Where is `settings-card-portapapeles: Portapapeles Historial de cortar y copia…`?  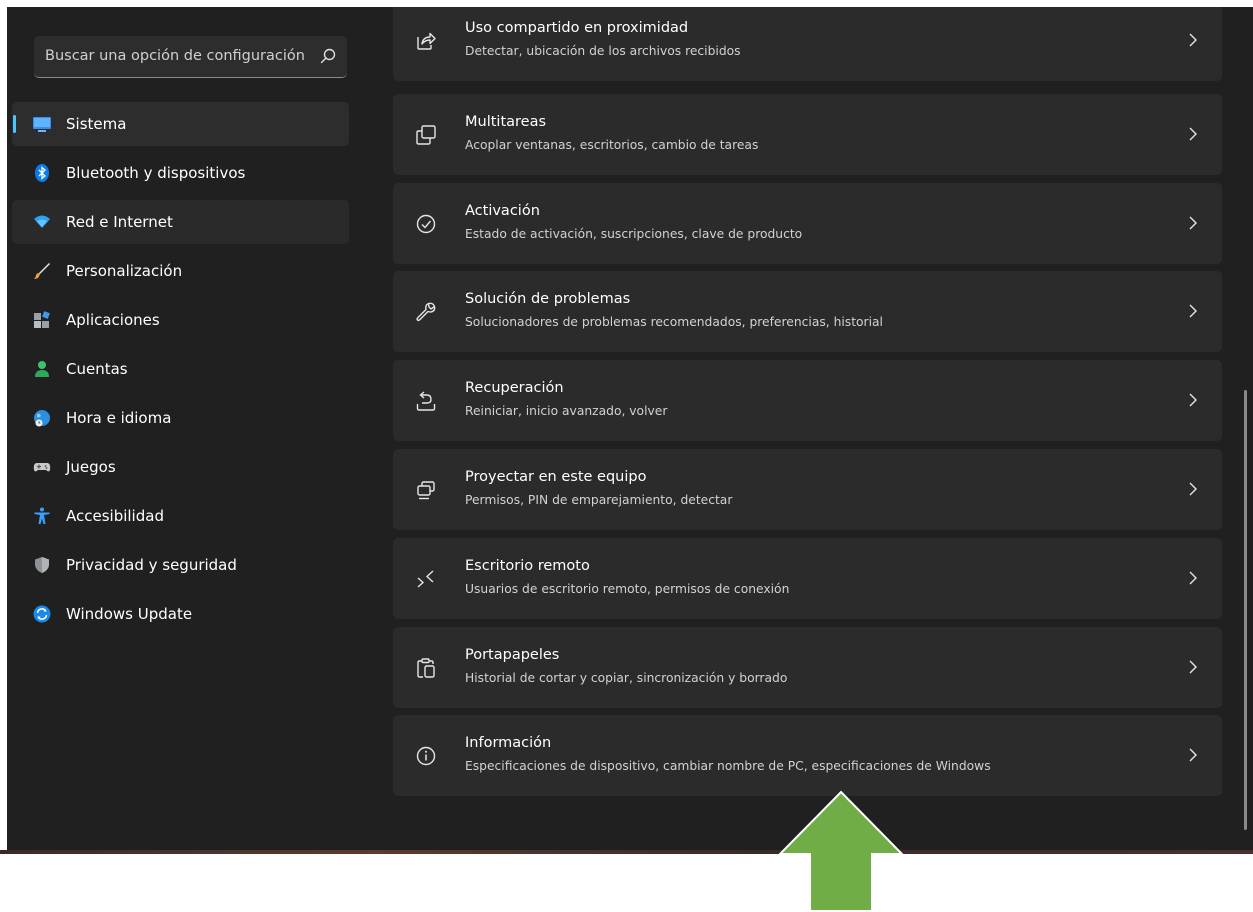 settings-card-portapapeles: Portapapeles Historial de cortar y copia… is located at coordinates (807, 667).